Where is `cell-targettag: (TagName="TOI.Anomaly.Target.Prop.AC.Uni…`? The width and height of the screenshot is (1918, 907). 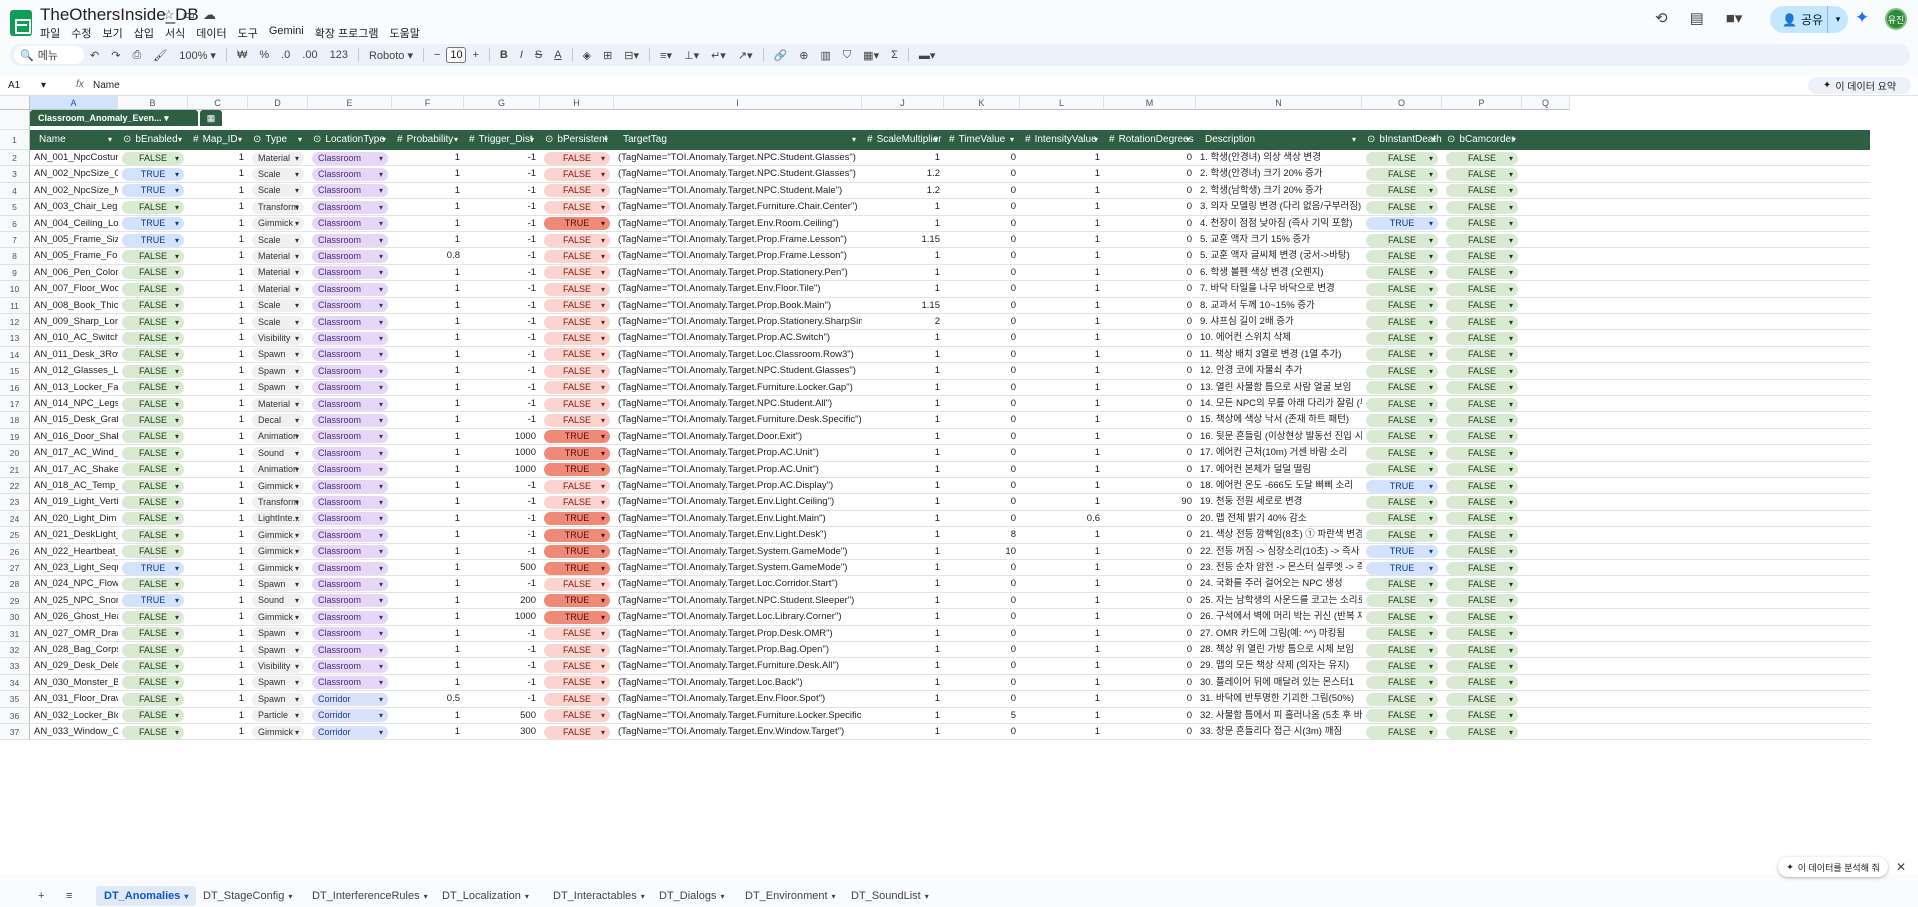
cell-targettag: (TagName="TOI.Anomaly.Target.Prop.AC.Uni… is located at coordinates (738, 453).